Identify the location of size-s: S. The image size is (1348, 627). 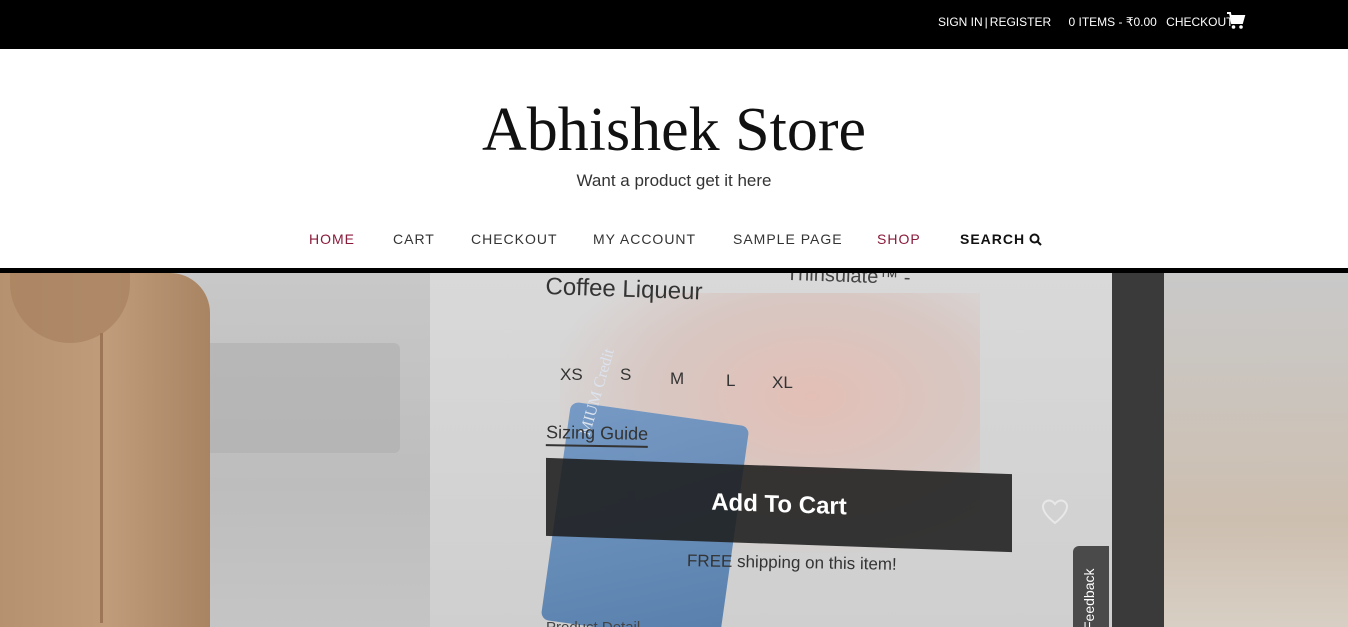
(625, 375).